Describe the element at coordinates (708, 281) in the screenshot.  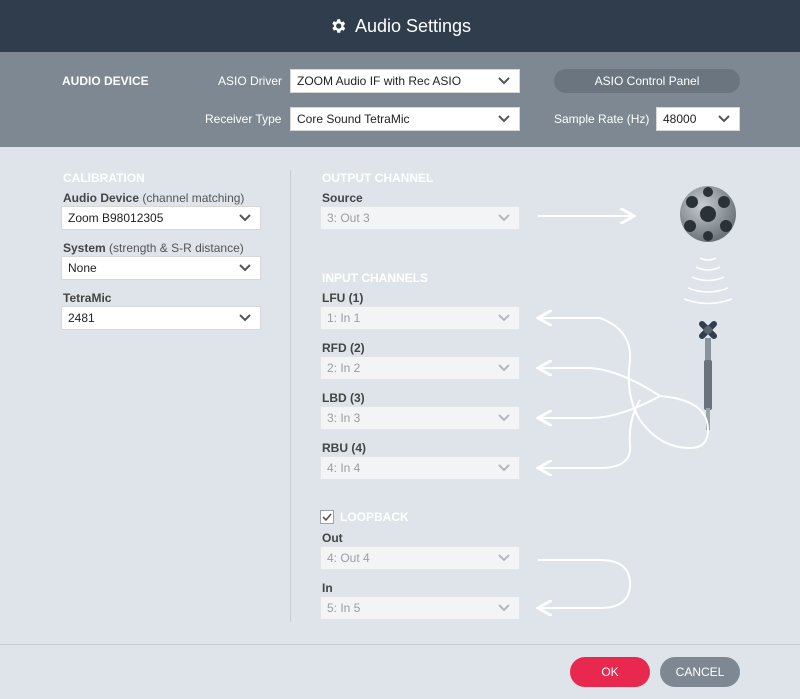
I see `sound-waves-icon` at that location.